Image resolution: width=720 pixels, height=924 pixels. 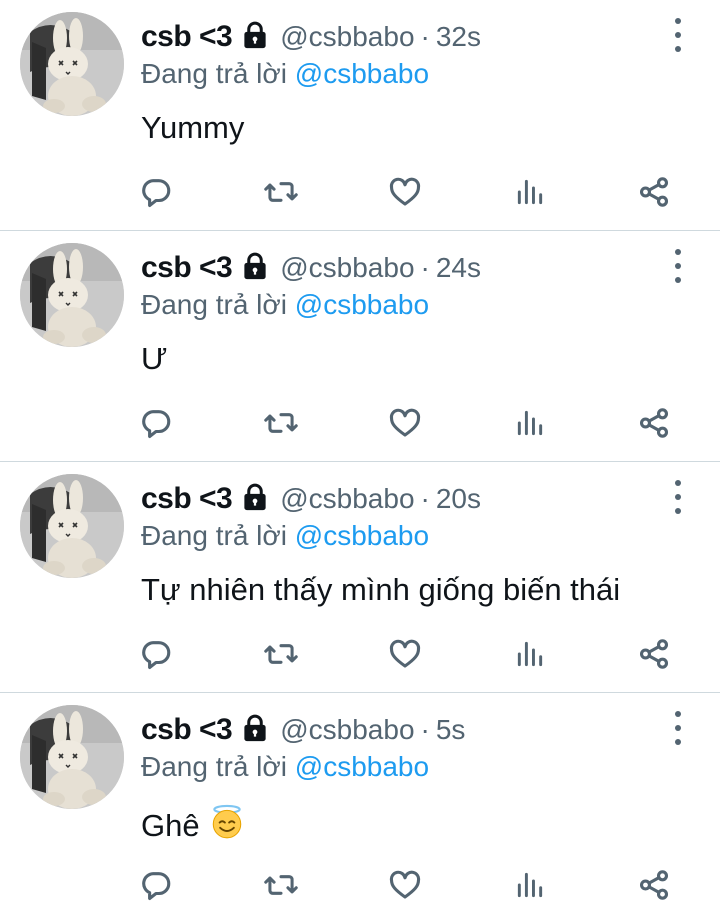 What do you see at coordinates (458, 268) in the screenshot?
I see `timestamp: 24s` at bounding box center [458, 268].